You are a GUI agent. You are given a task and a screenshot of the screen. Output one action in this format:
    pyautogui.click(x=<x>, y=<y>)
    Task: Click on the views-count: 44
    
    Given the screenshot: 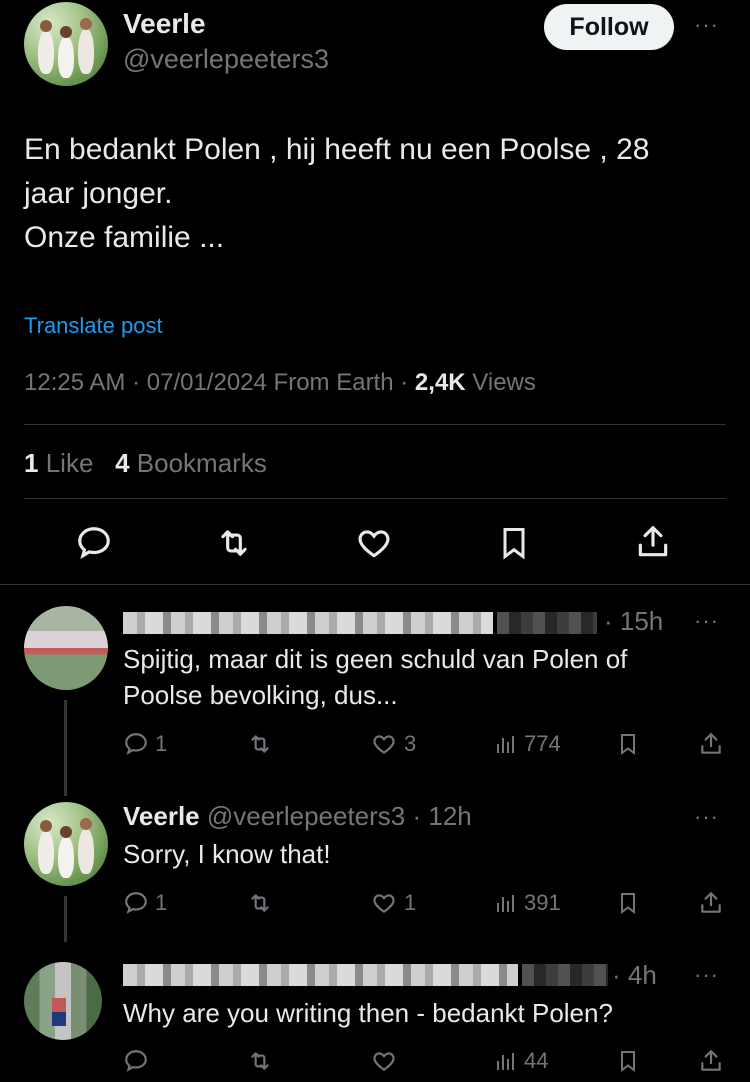 What is the action you would take?
    pyautogui.click(x=536, y=1060)
    